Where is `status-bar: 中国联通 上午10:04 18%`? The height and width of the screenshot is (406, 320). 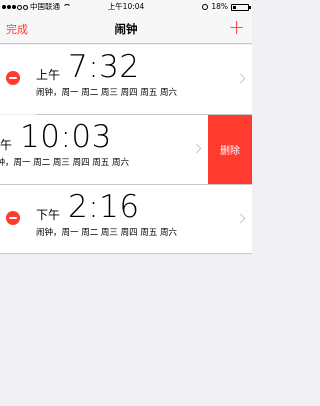
status-bar: 中国联通 上午10:04 18% is located at coordinates (126, 7).